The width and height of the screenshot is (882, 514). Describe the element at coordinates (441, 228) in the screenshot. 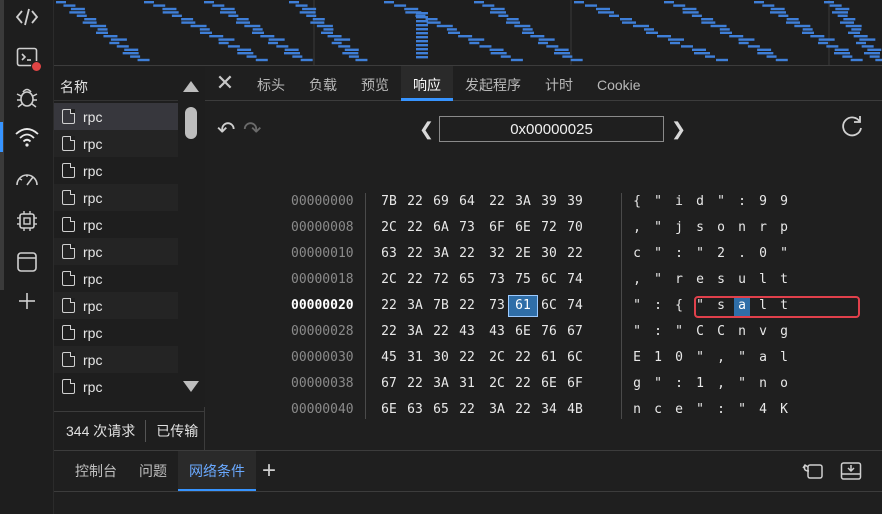

I see `hex-byte: 6A` at that location.